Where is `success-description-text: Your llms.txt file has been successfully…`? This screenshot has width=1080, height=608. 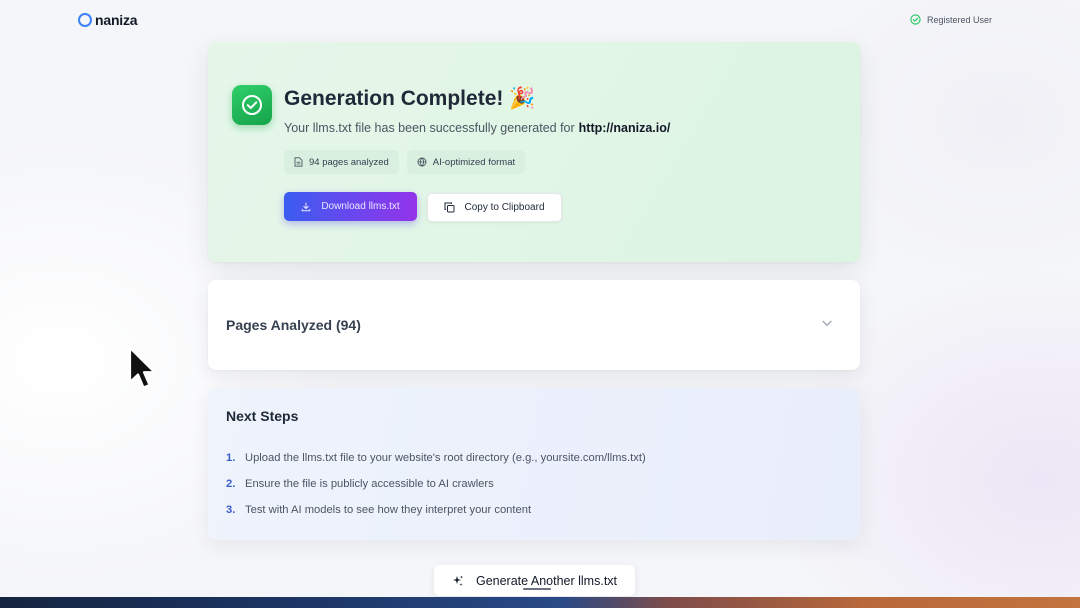
success-description-text: Your llms.txt file has been successfully… is located at coordinates (429, 128).